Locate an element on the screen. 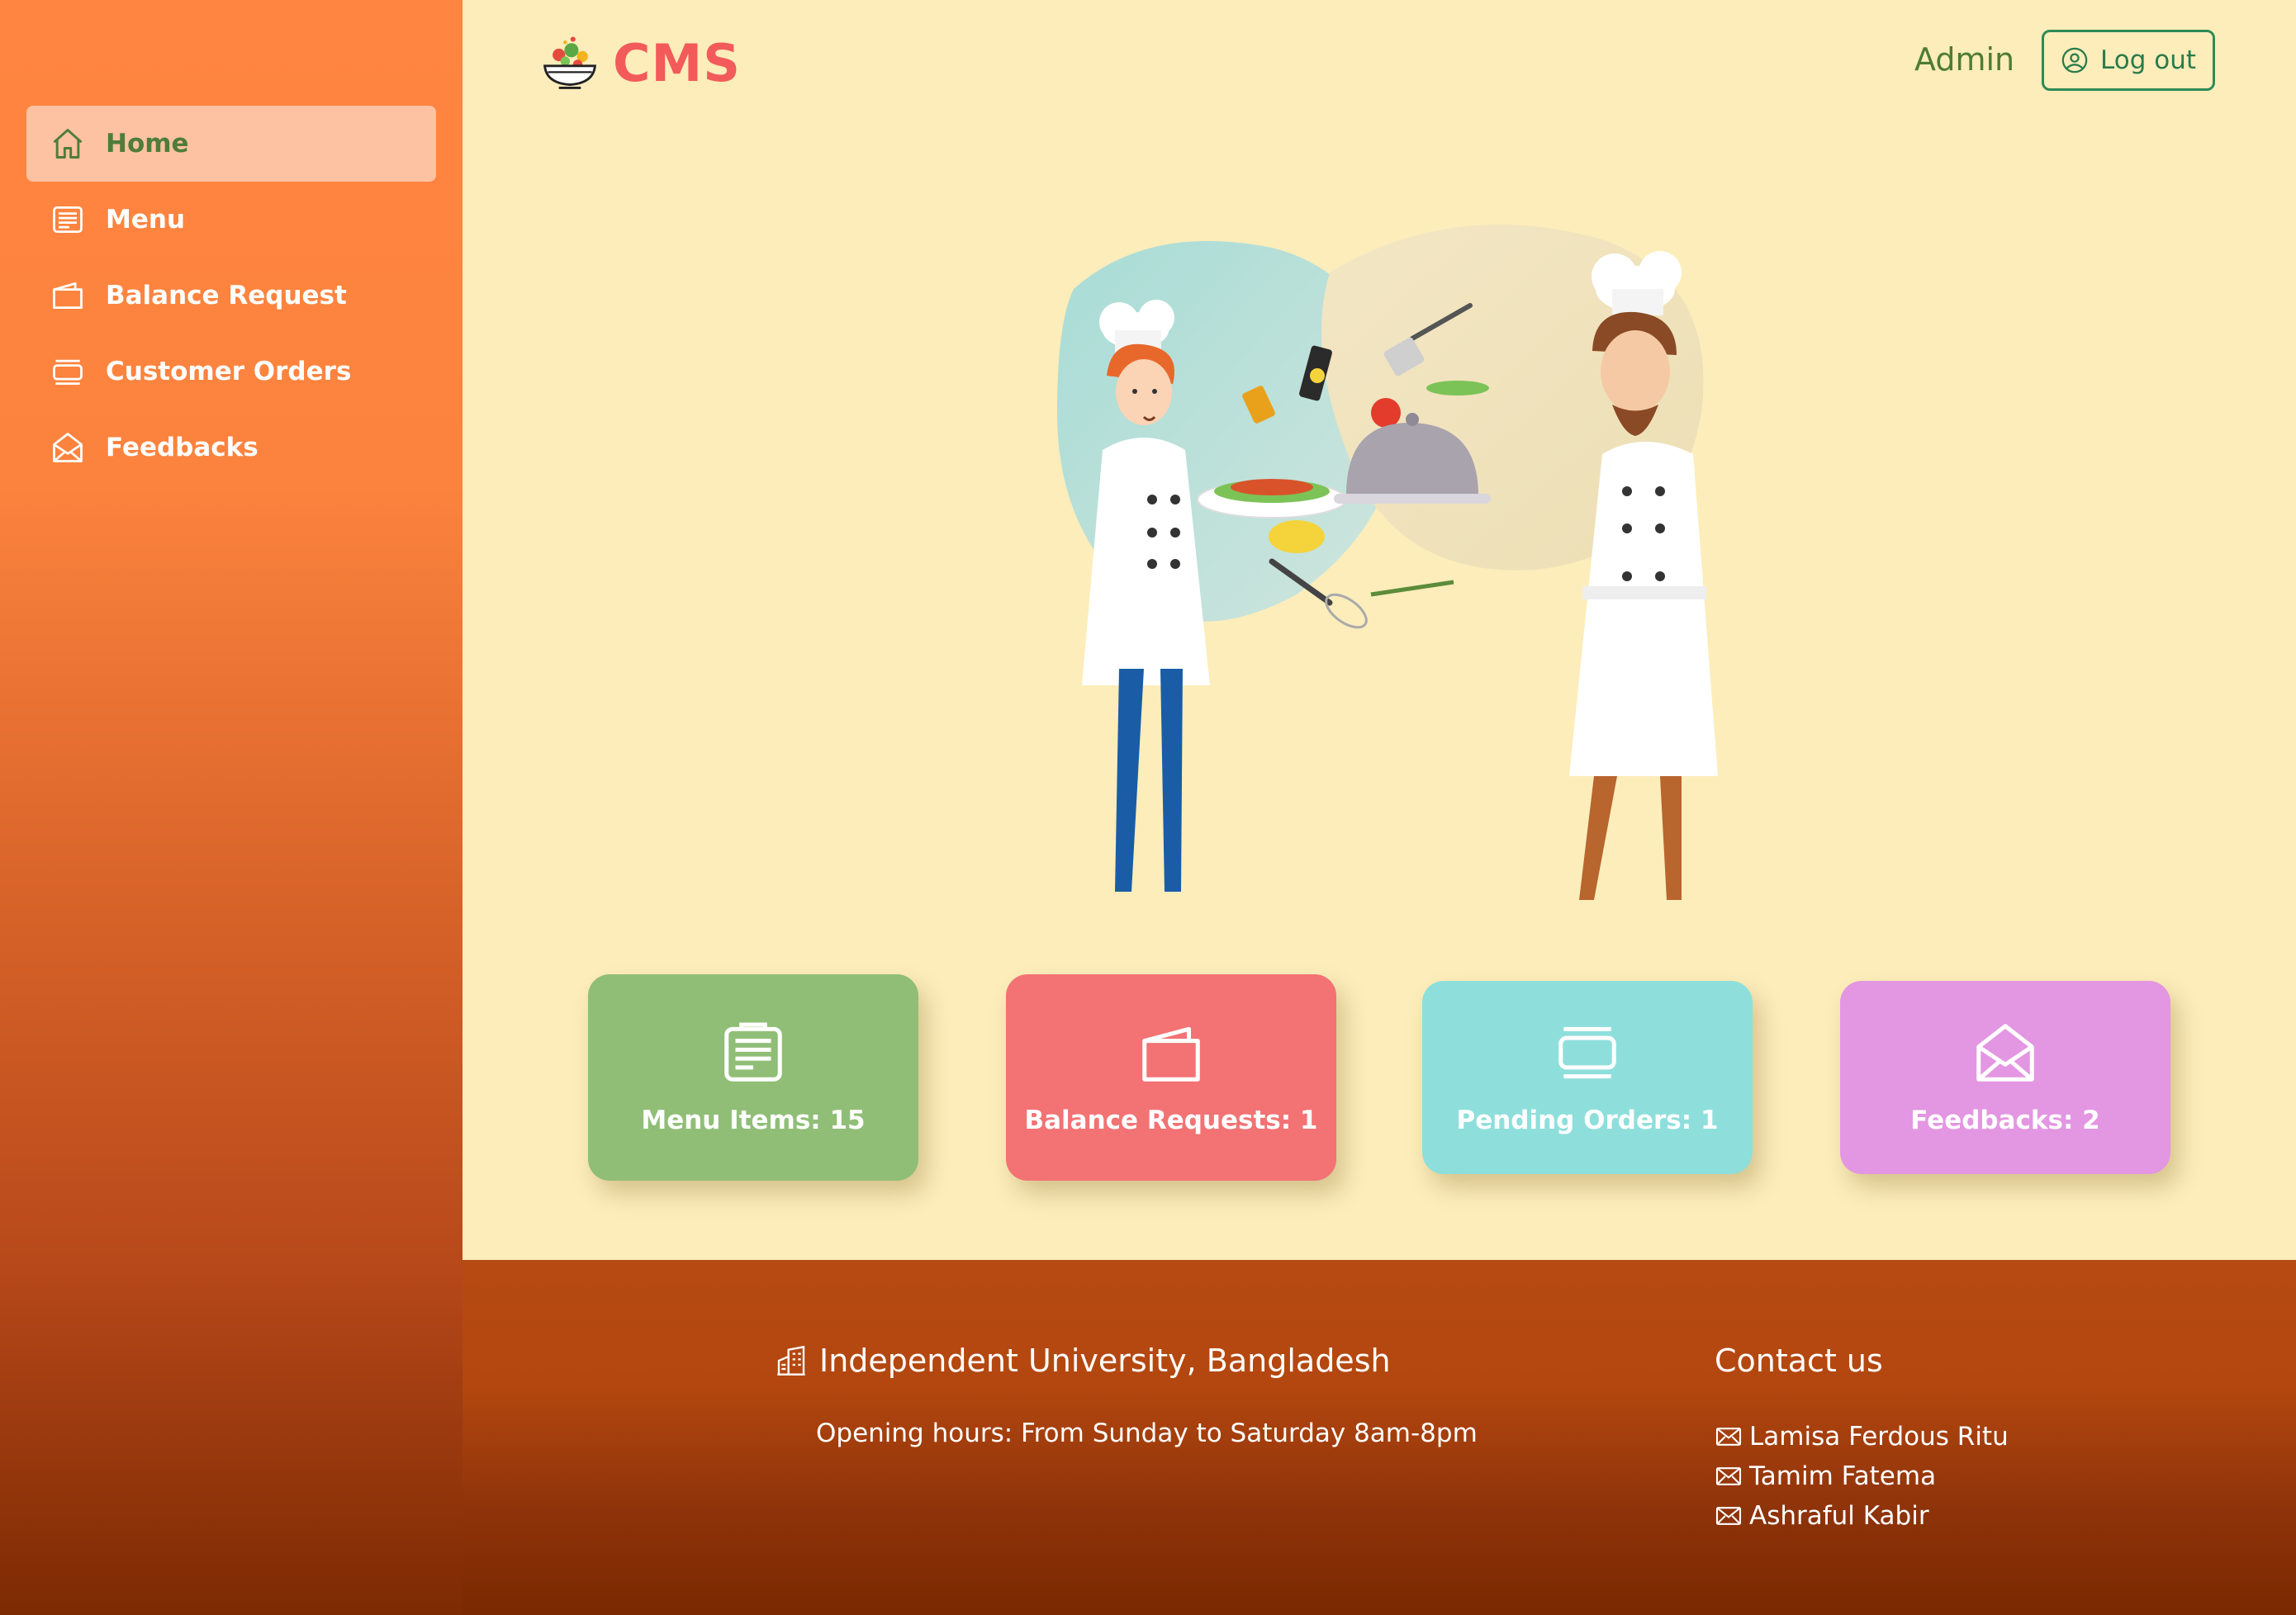 The height and width of the screenshot is (1615, 2296). sidebar-item-home: Home is located at coordinates (231, 144).